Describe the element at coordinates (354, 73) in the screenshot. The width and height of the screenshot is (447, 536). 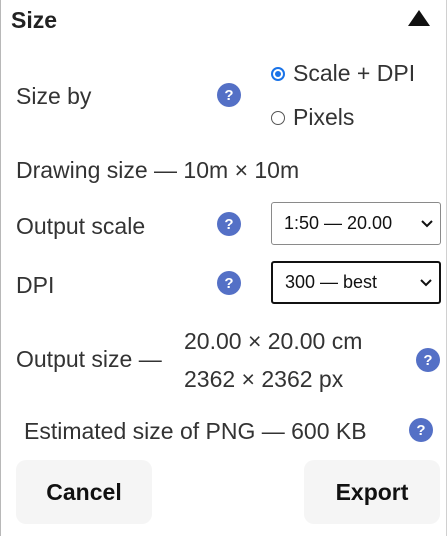
I see `radio-scale-dpi-label: Scale + DPI` at that location.